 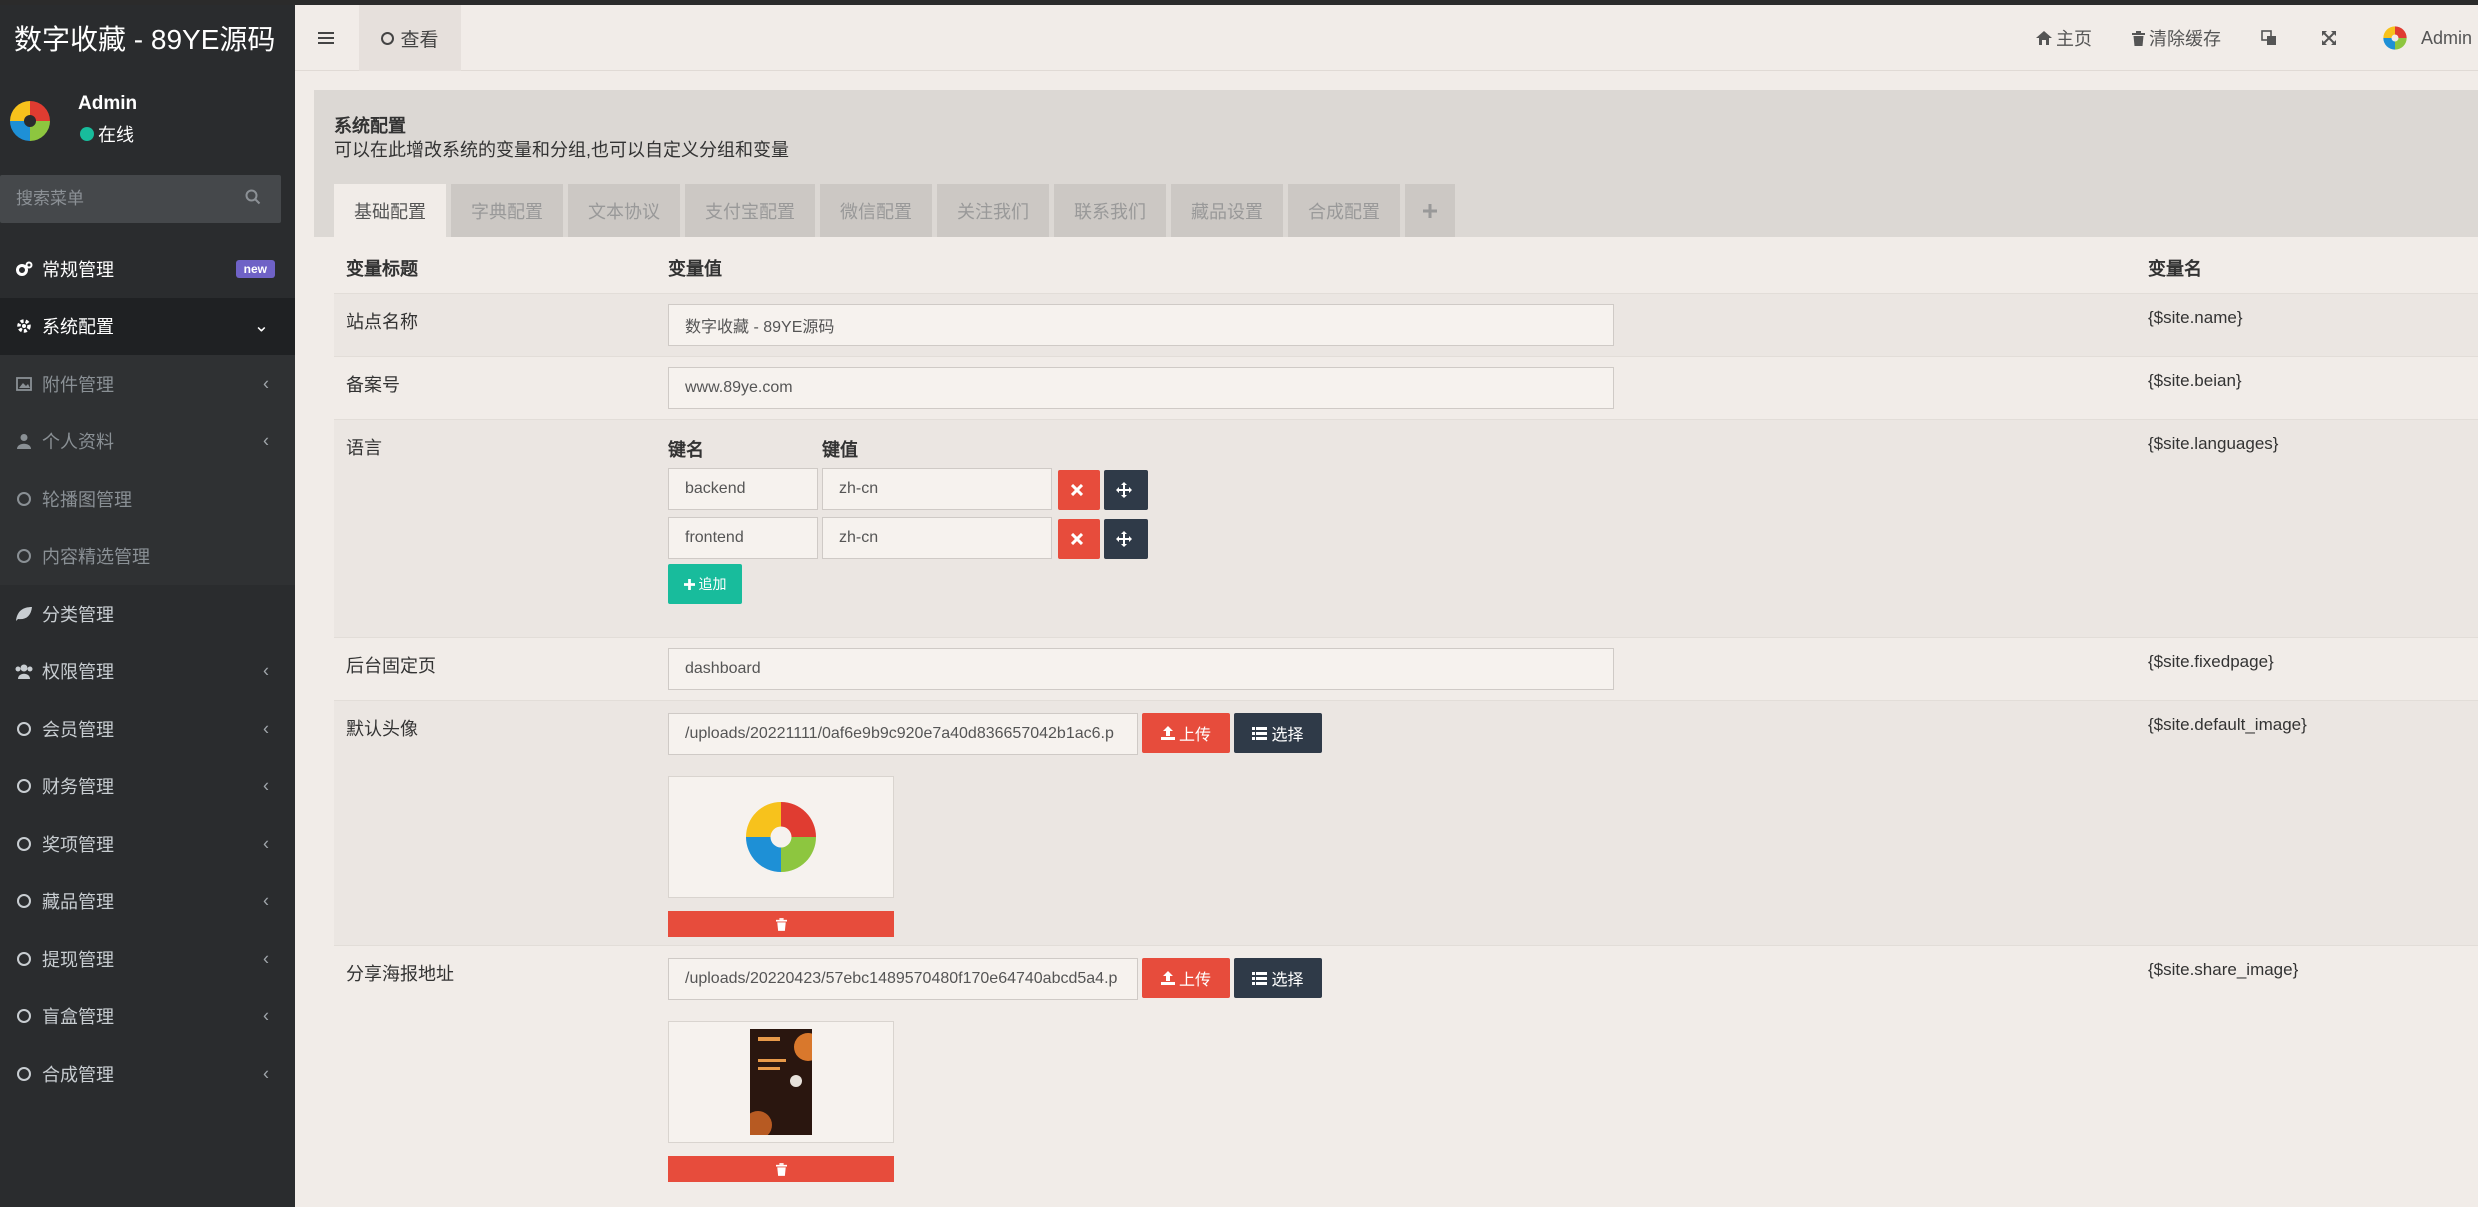 What do you see at coordinates (253, 197) in the screenshot?
I see `search-icon` at bounding box center [253, 197].